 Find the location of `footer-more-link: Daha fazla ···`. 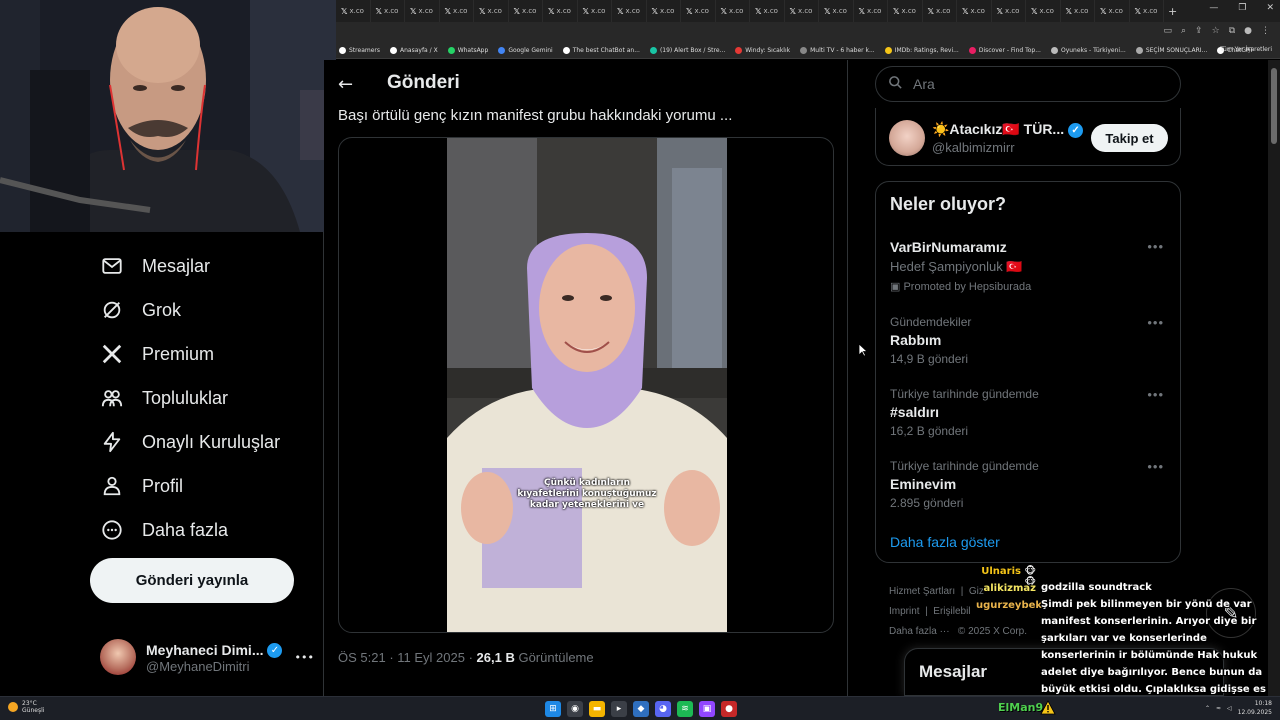

footer-more-link: Daha fazla ··· is located at coordinates (919, 631).